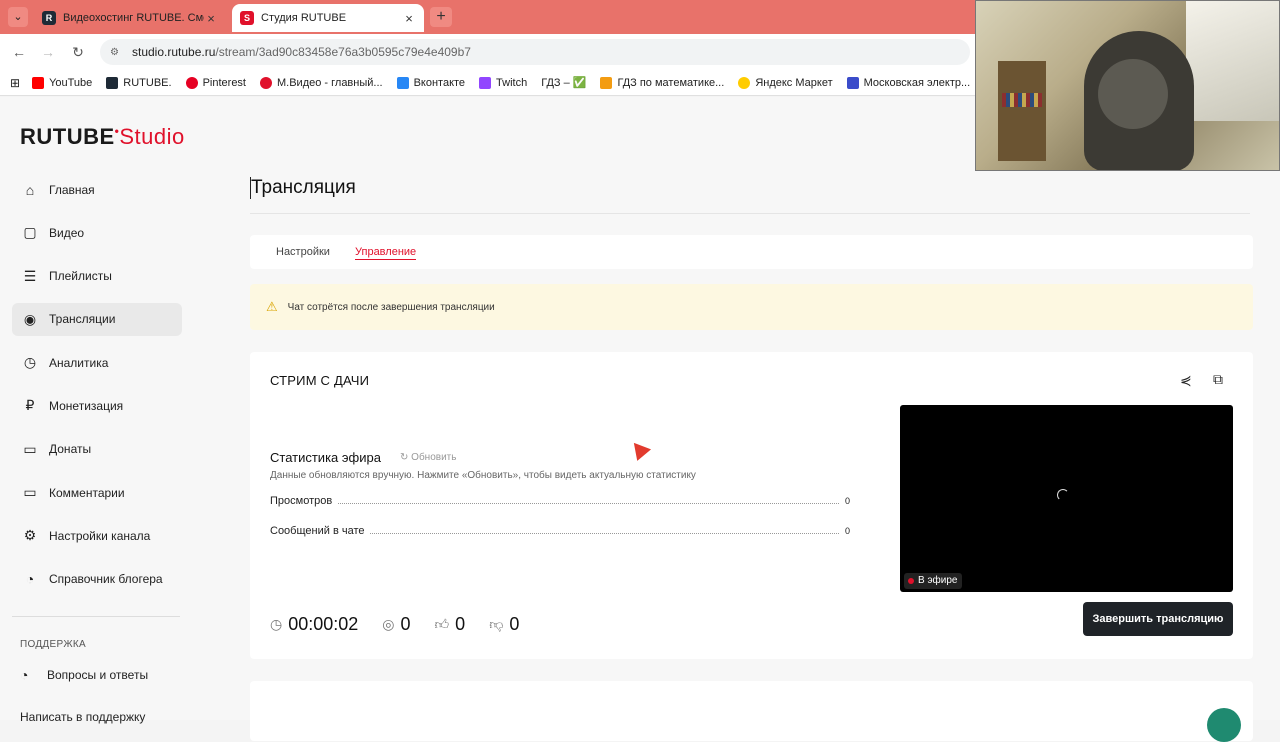 This screenshot has height=742, width=1280. Describe the element at coordinates (78, 52) in the screenshot. I see `reload-icon: ↻` at that location.